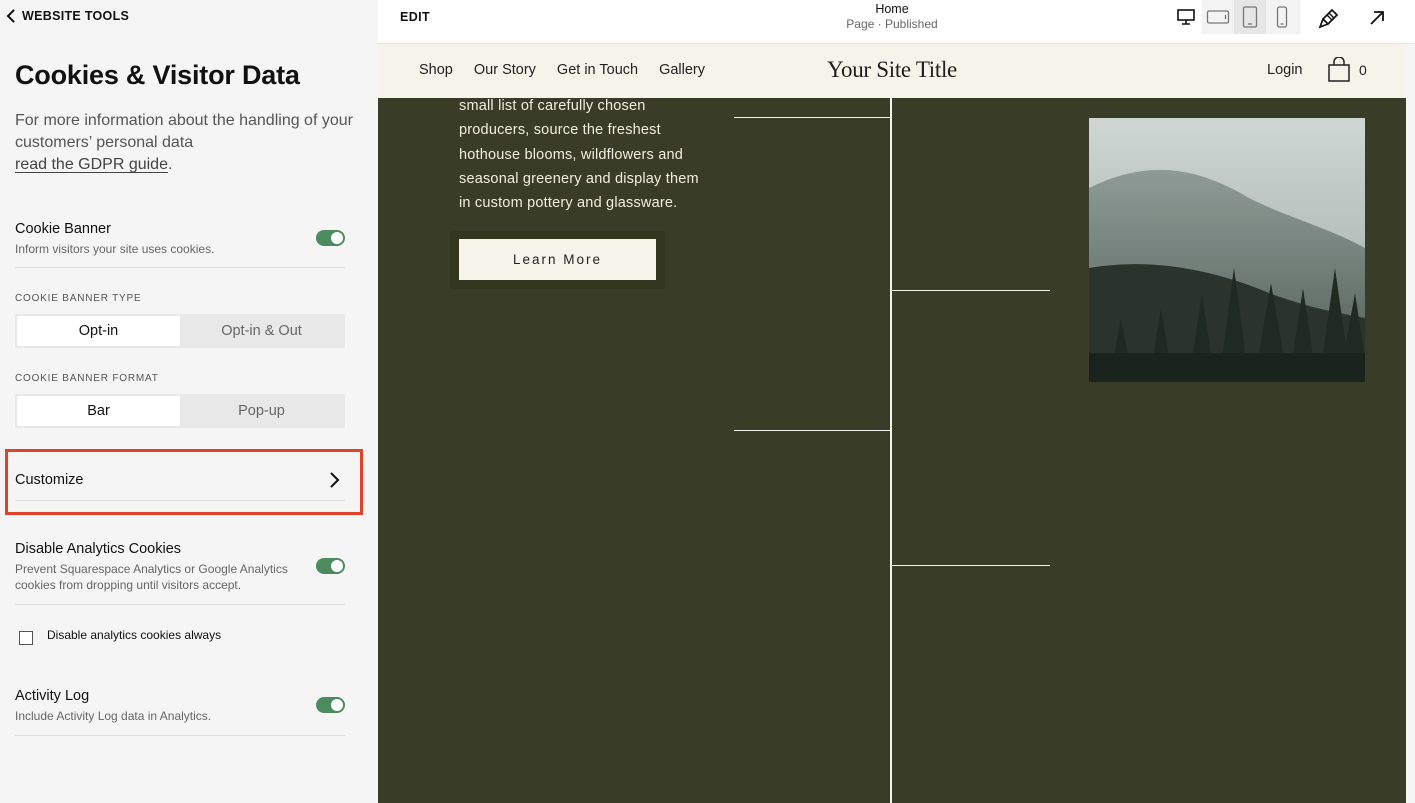 The height and width of the screenshot is (803, 1415). Describe the element at coordinates (10, 16) in the screenshot. I see `chevron-left-icon` at that location.